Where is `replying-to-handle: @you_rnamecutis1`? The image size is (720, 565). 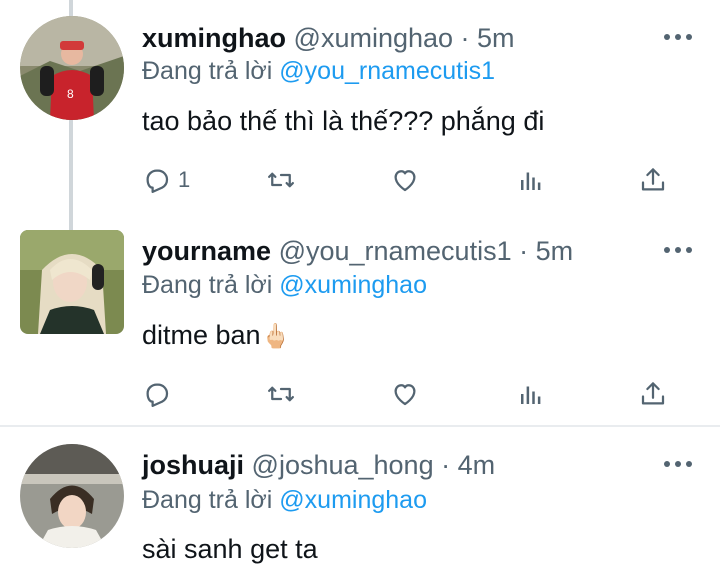
replying-to-handle: @you_rnamecutis1 is located at coordinates (387, 71).